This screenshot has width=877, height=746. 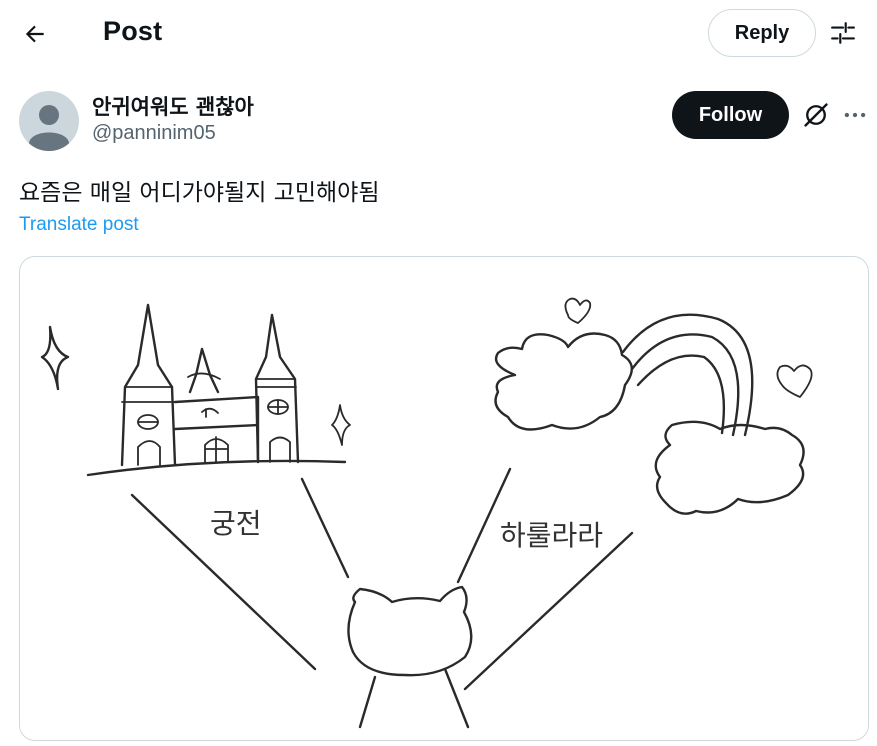 I want to click on palace-drawing, so click(x=216, y=390).